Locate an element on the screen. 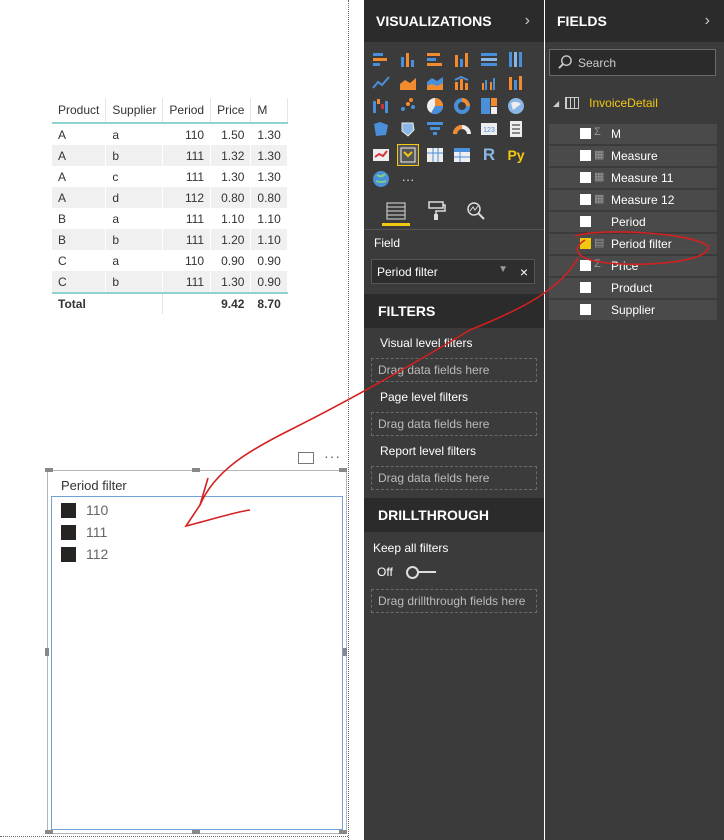 The height and width of the screenshot is (840, 724). slicer-item-111: 111 is located at coordinates (84, 532).